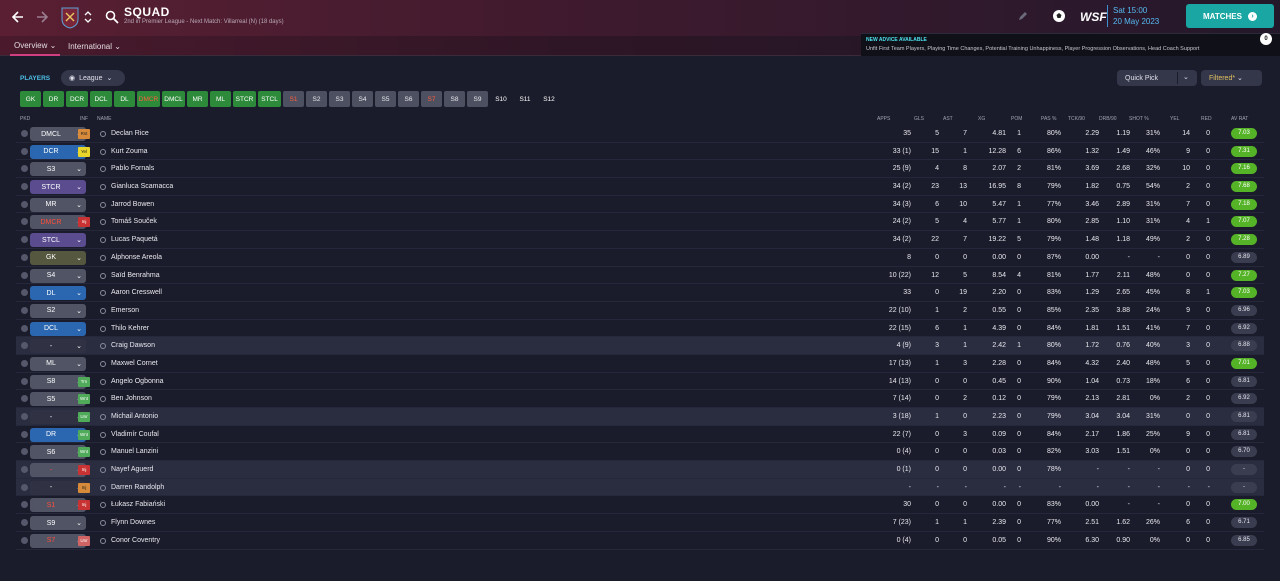 The width and height of the screenshot is (1280, 581). I want to click on quick-pick-button: Quick Pick ⌄, so click(1157, 78).